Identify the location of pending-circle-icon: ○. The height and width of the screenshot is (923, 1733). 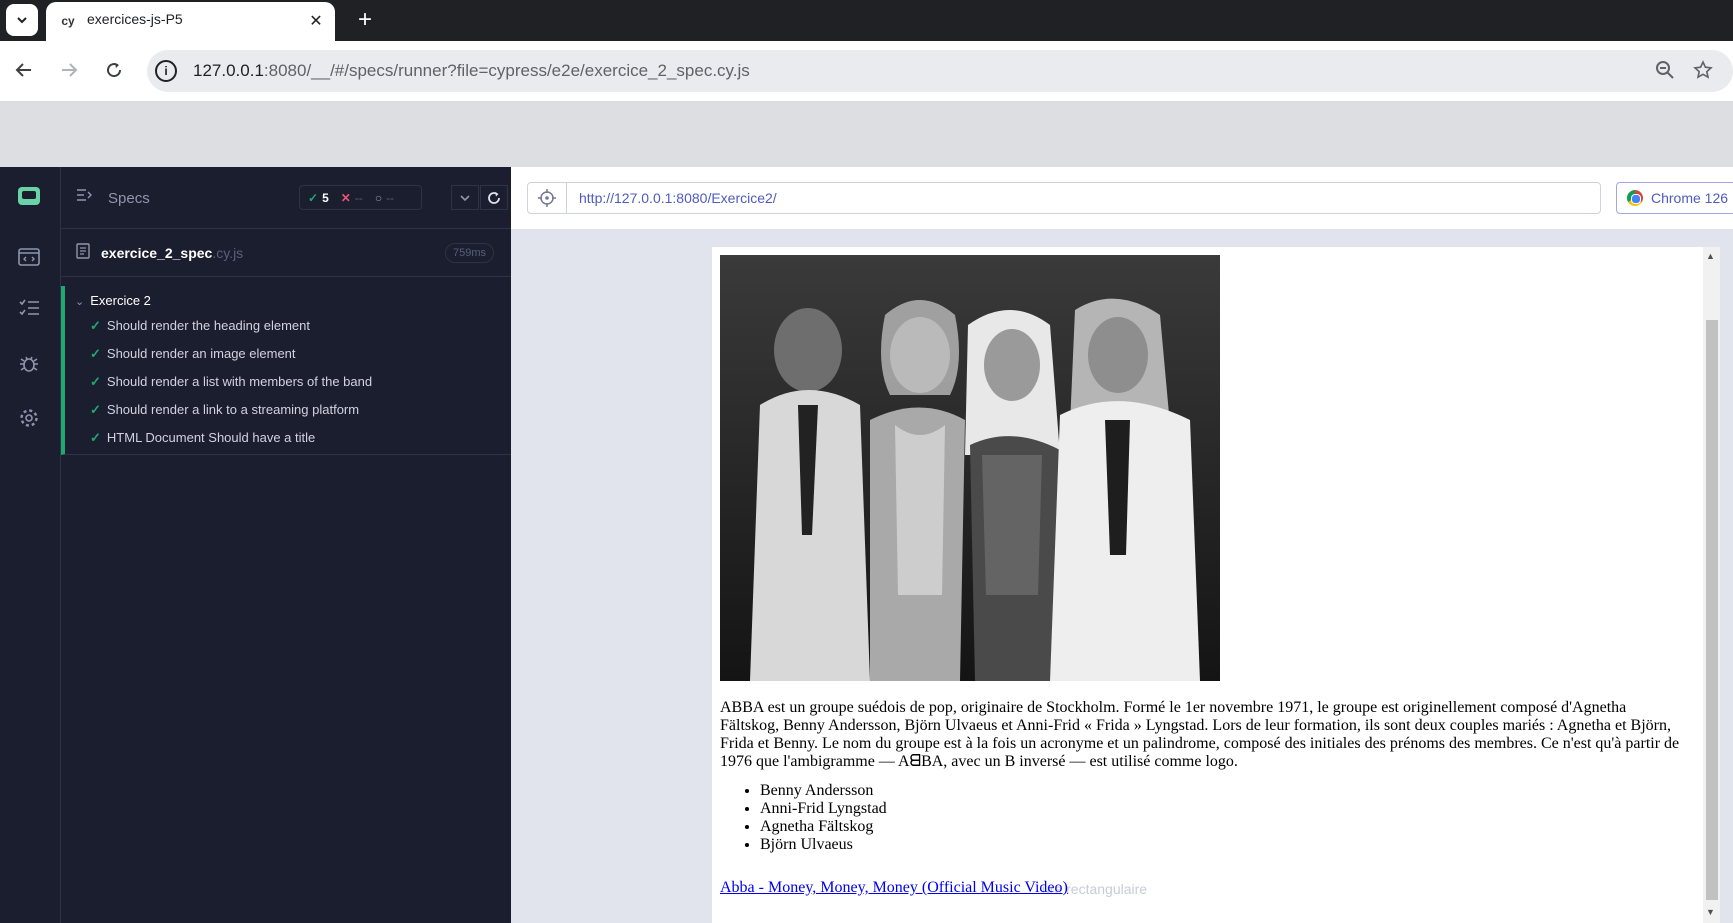
(378, 197).